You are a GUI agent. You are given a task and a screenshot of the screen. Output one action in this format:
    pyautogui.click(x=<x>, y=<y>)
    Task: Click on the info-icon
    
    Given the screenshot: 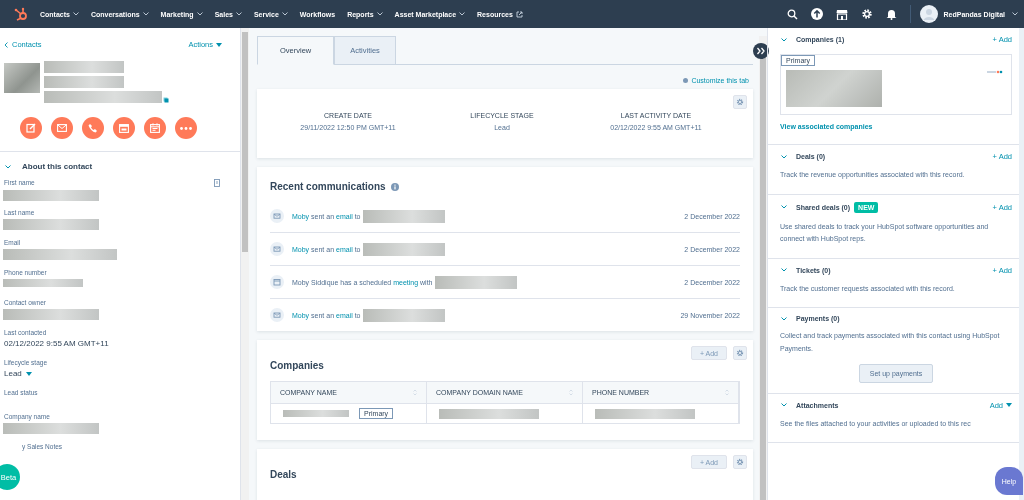 What is the action you would take?
    pyautogui.click(x=394, y=186)
    